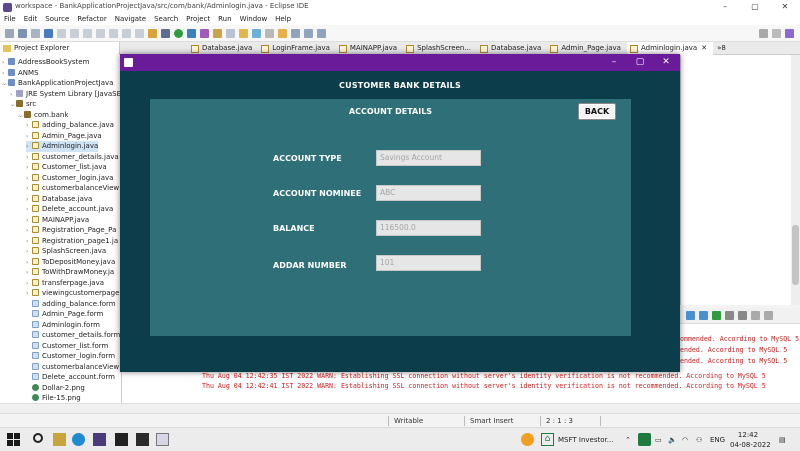 The height and width of the screenshot is (451, 800). I want to click on back-button: BACK, so click(597, 111).